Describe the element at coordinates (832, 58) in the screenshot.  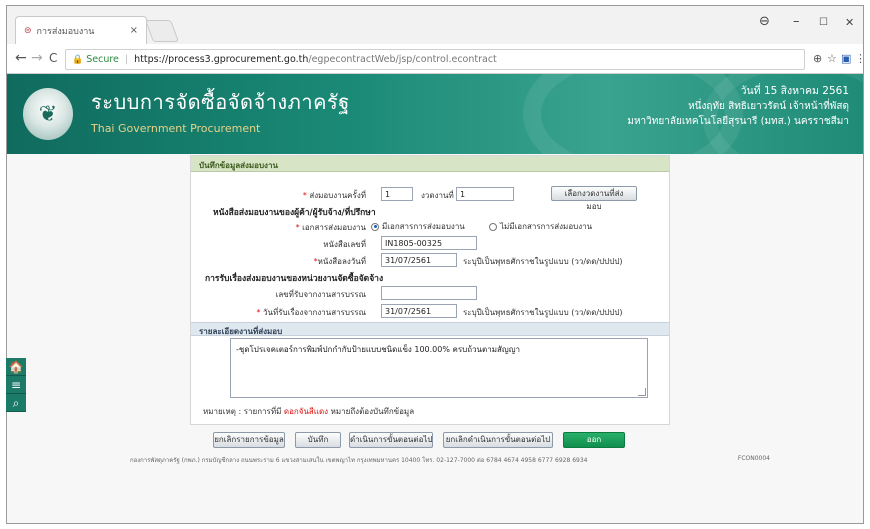
I see `bookmark-star-icon: ☆` at that location.